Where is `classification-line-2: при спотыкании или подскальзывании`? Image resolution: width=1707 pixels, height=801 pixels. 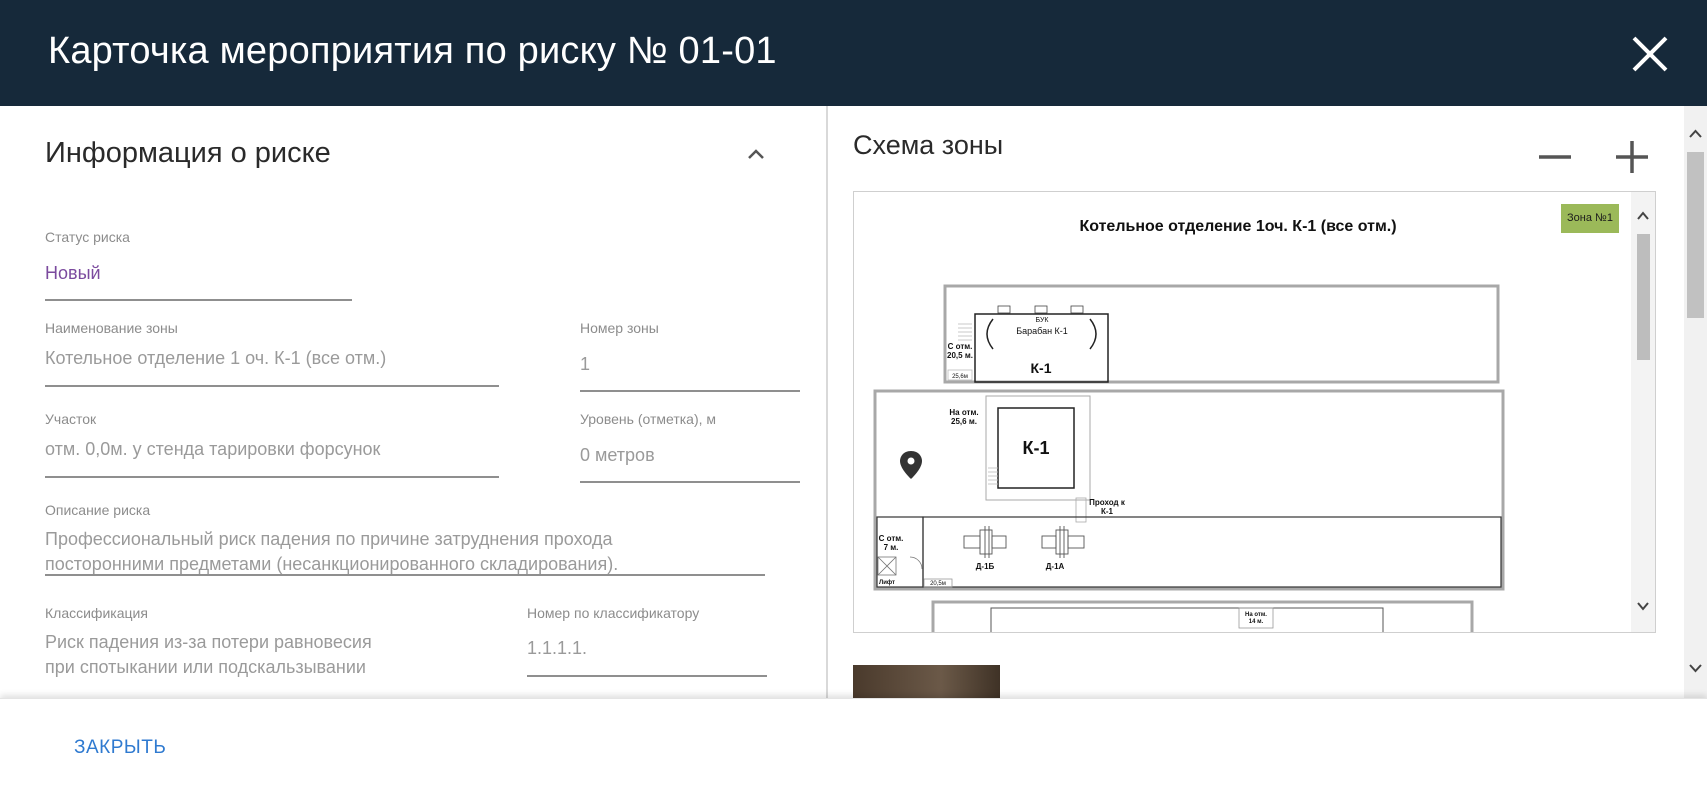
classification-line-2: при спотыкании или подскальзывании is located at coordinates (205, 667).